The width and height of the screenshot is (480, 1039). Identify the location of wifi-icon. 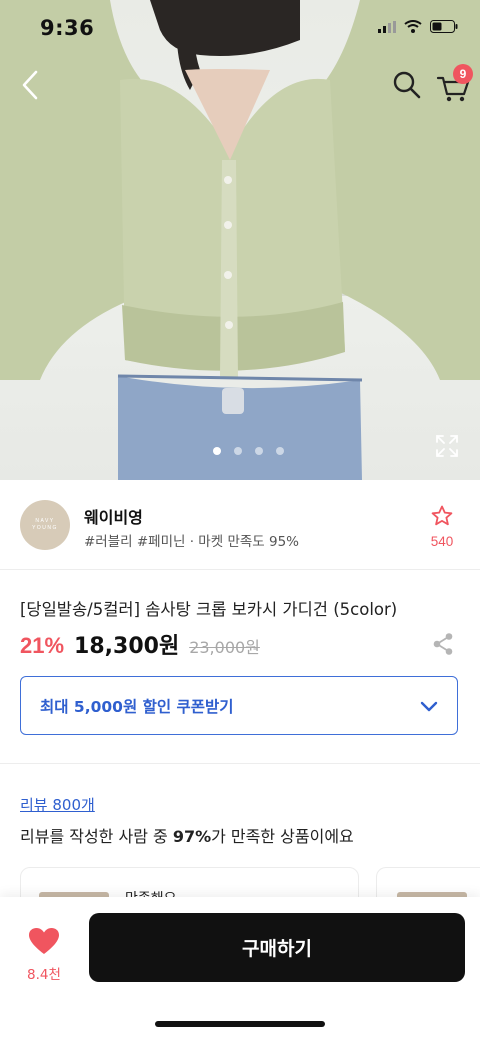
(413, 26).